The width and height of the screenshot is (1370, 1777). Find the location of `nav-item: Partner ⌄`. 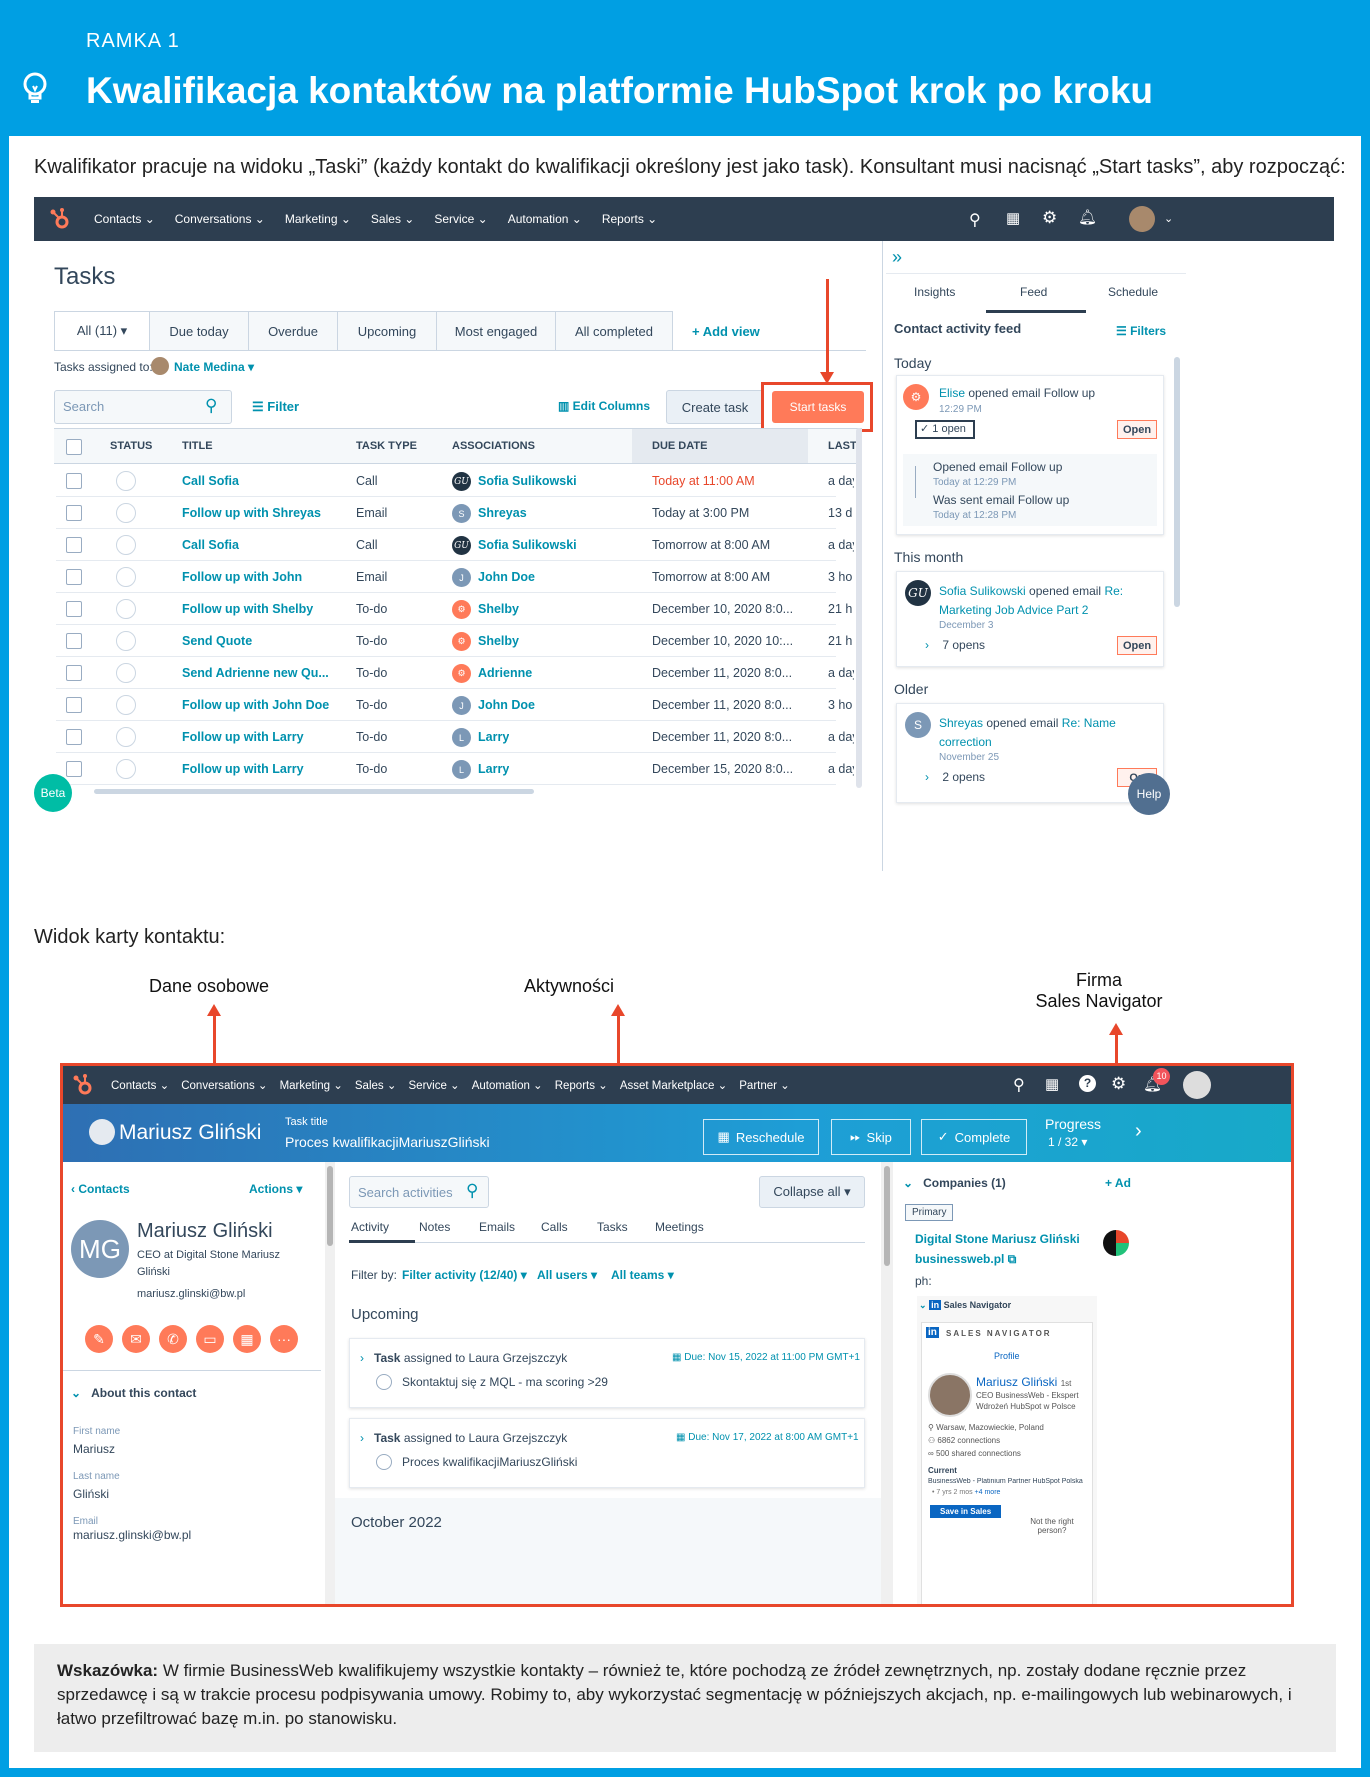

nav-item: Partner ⌄ is located at coordinates (764, 1085).